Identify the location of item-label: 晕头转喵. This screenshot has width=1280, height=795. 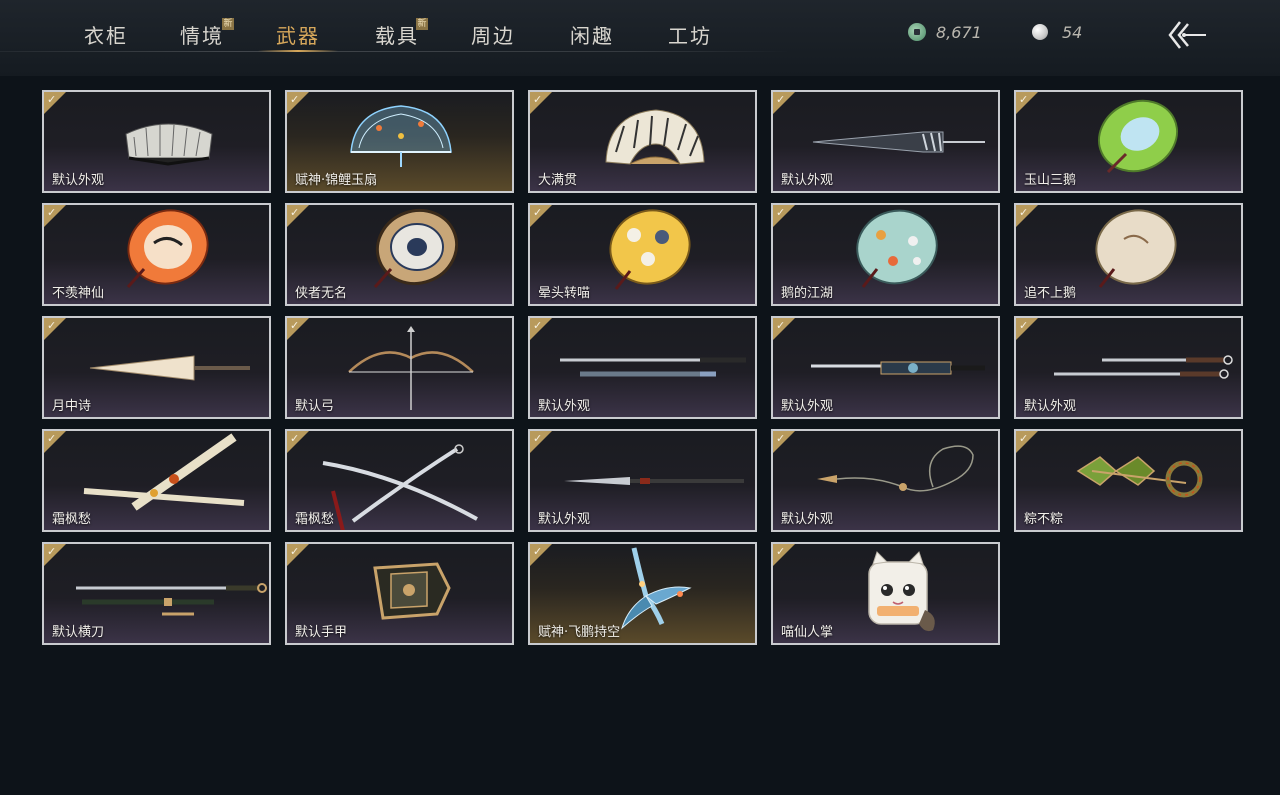
(564, 293).